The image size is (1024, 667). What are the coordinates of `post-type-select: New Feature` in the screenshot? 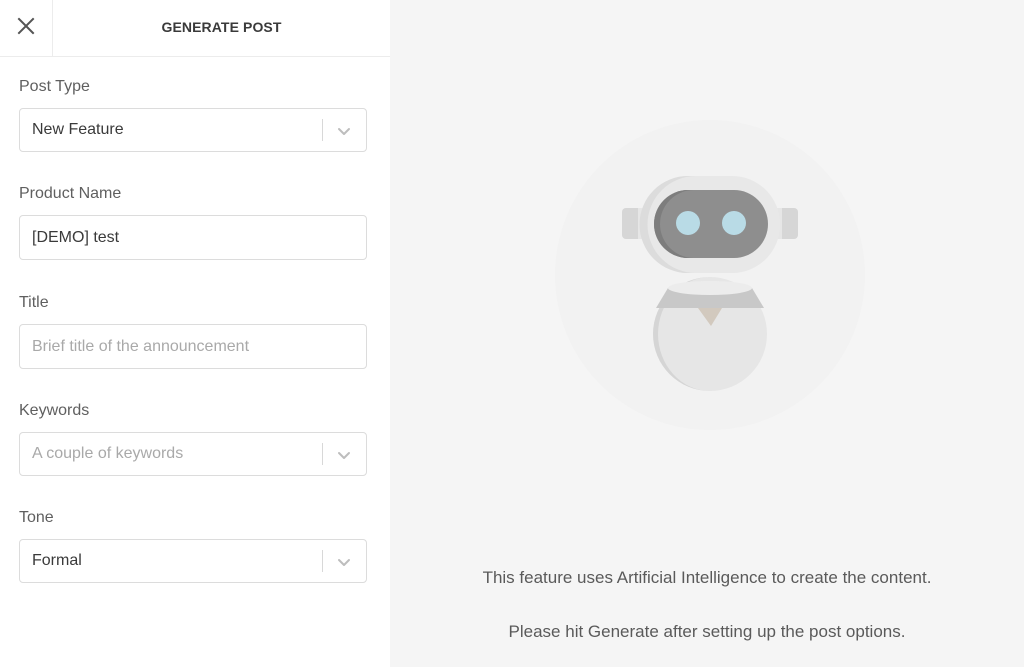 It's located at (193, 130).